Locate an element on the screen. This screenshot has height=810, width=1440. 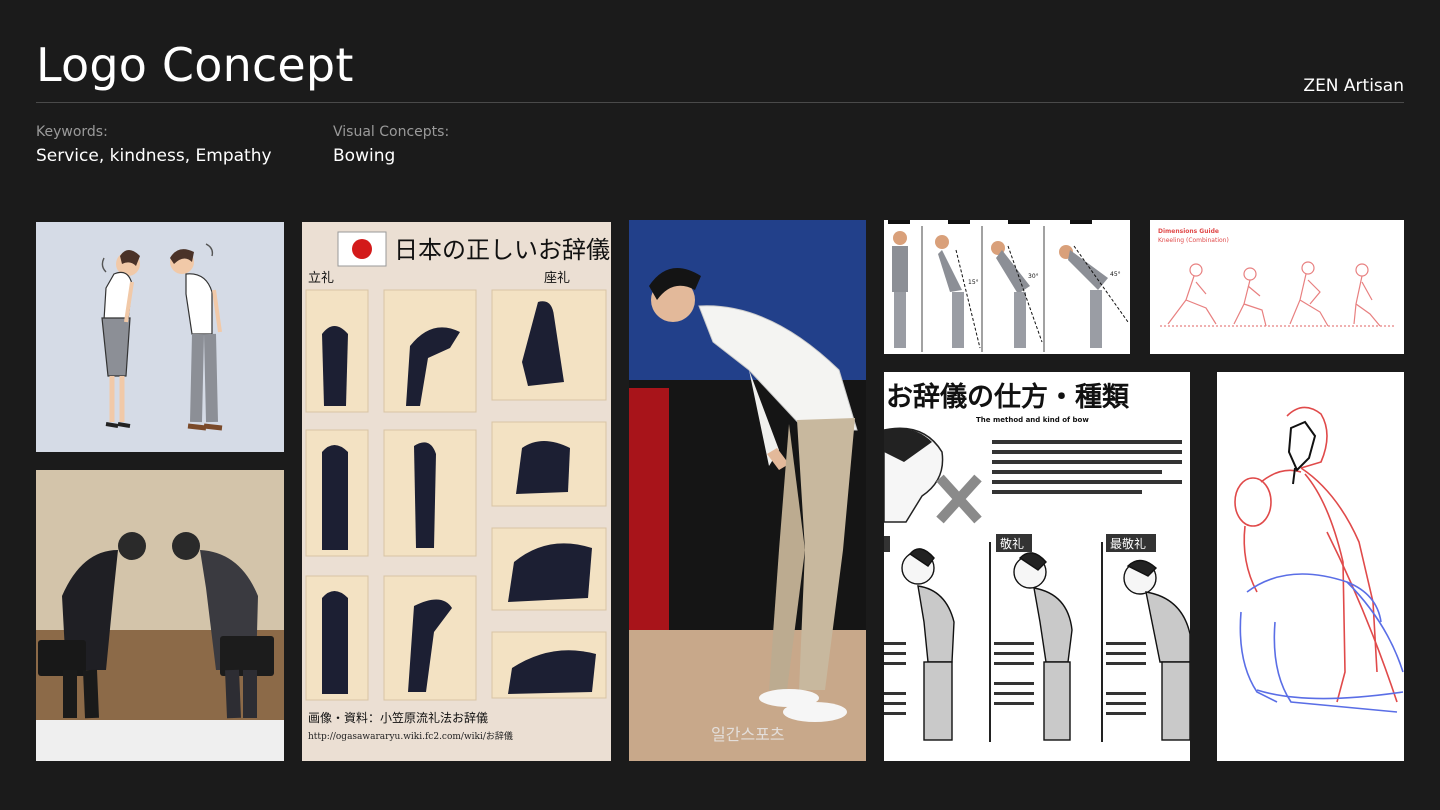
kneeling-sketch is located at coordinates (1310, 566).